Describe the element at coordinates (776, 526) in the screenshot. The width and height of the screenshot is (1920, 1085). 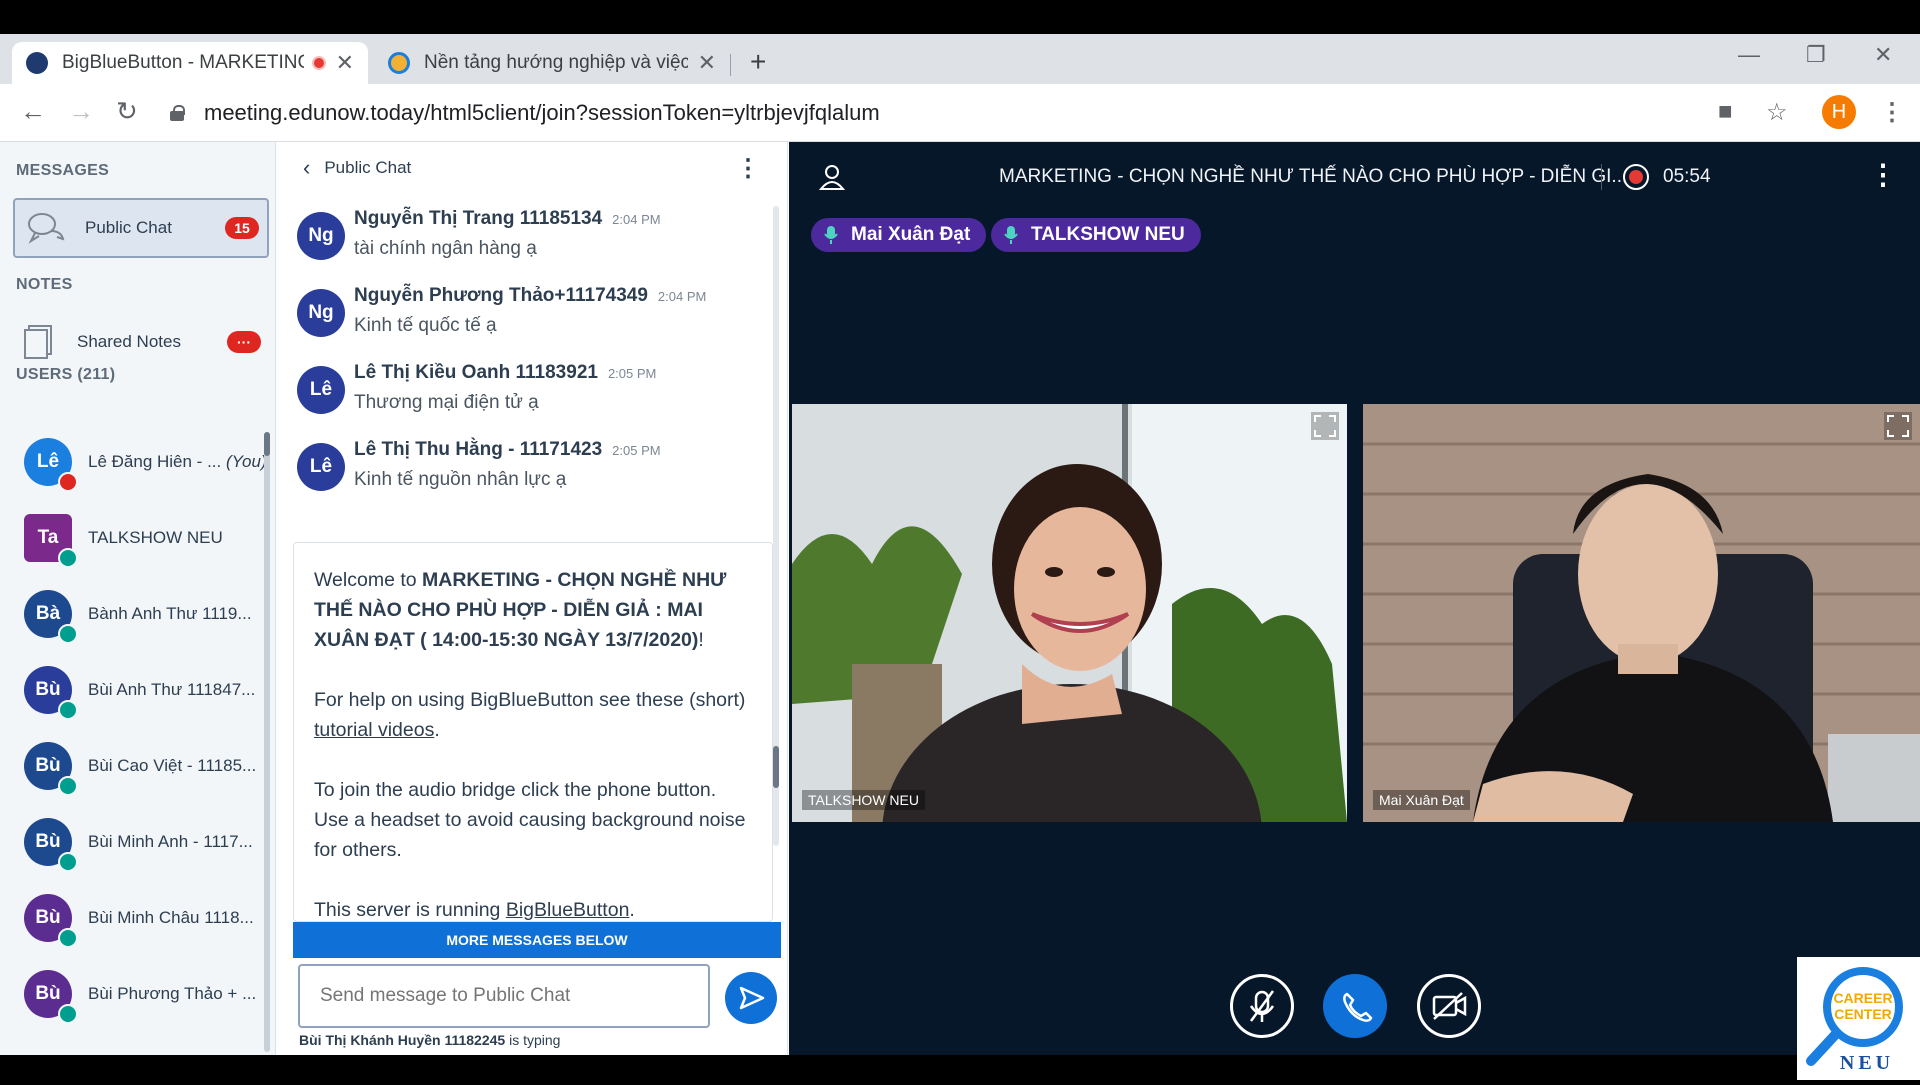
I see `chat-scrollbar` at that location.